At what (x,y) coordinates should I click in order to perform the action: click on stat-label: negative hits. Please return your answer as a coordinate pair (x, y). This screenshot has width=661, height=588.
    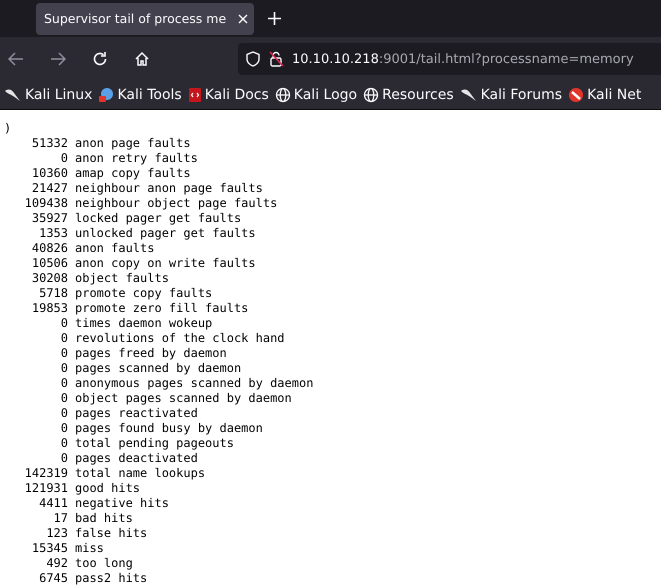
    Looking at the image, I should click on (122, 503).